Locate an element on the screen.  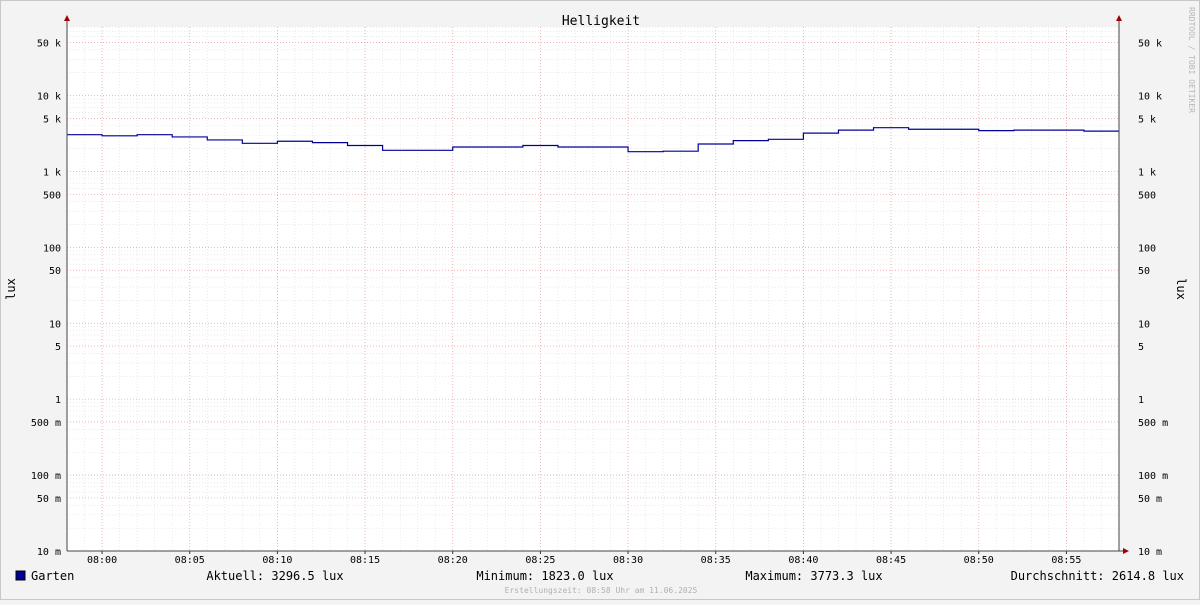
stat-maximum: Maximum: 3773.3 lux is located at coordinates (813, 576).